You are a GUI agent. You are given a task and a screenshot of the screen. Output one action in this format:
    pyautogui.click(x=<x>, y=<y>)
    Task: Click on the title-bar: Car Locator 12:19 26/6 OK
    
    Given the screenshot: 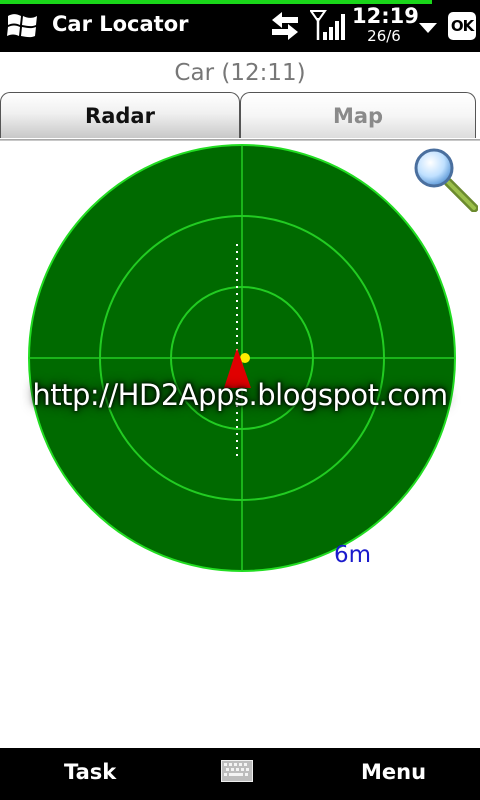 What is the action you would take?
    pyautogui.click(x=240, y=26)
    